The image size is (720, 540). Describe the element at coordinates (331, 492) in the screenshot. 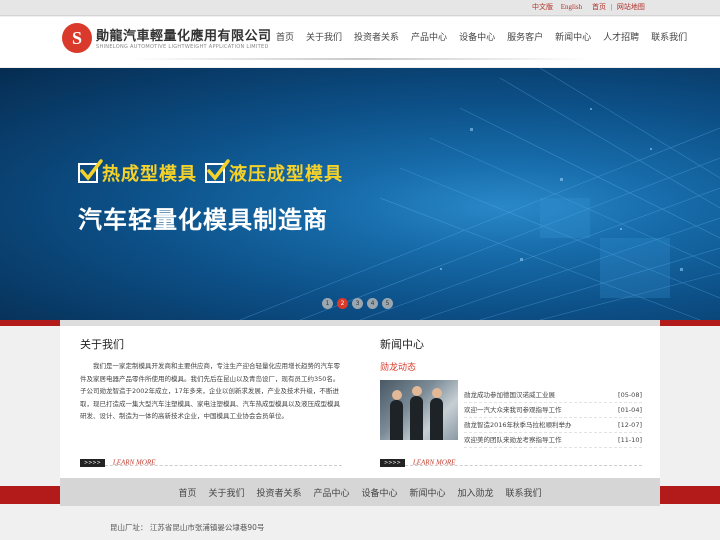

I see `footer-nav-products: 产品中心` at that location.